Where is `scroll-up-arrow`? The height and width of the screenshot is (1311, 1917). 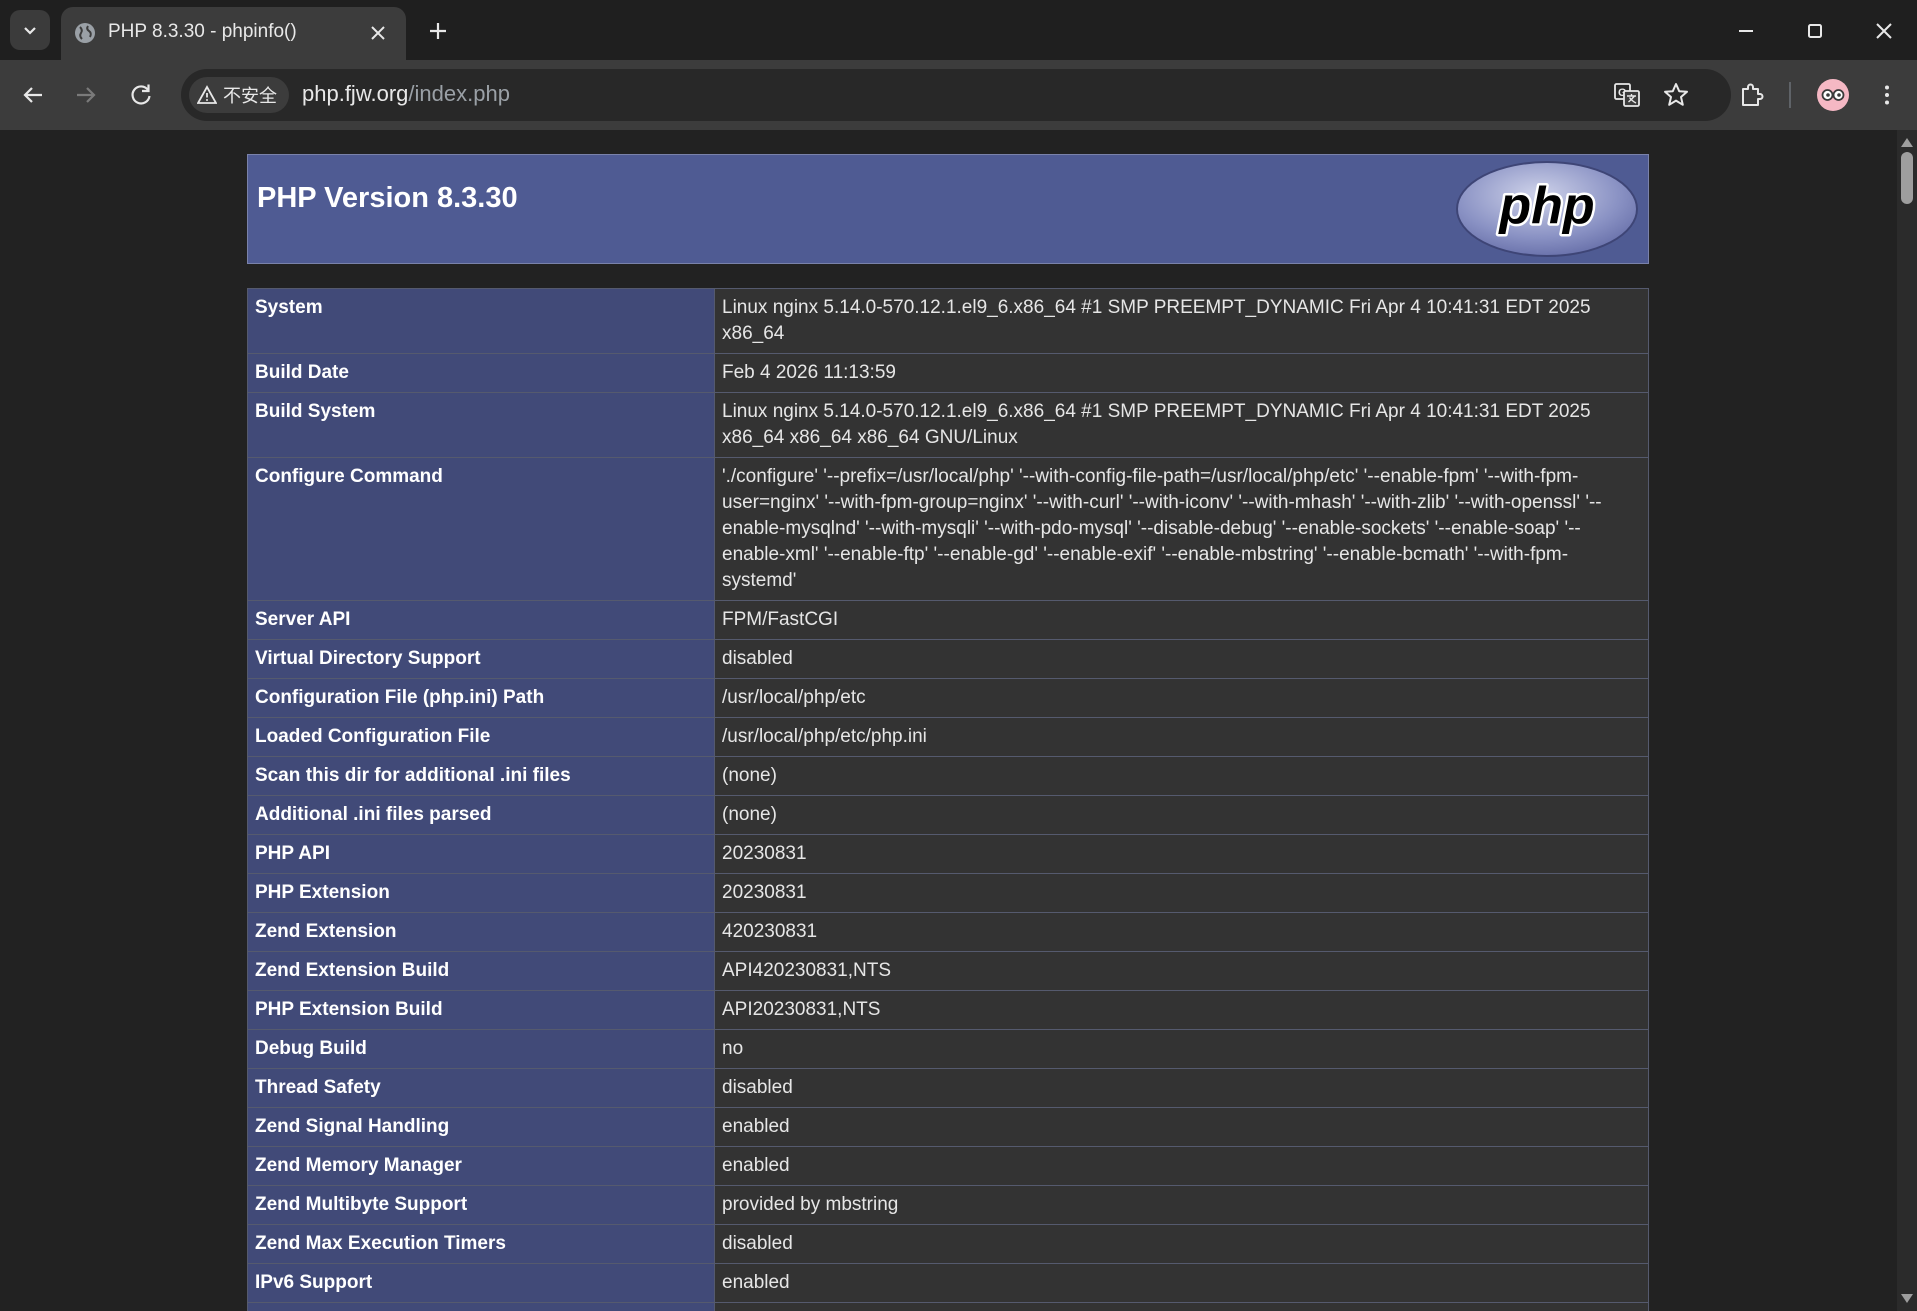 scroll-up-arrow is located at coordinates (1907, 142).